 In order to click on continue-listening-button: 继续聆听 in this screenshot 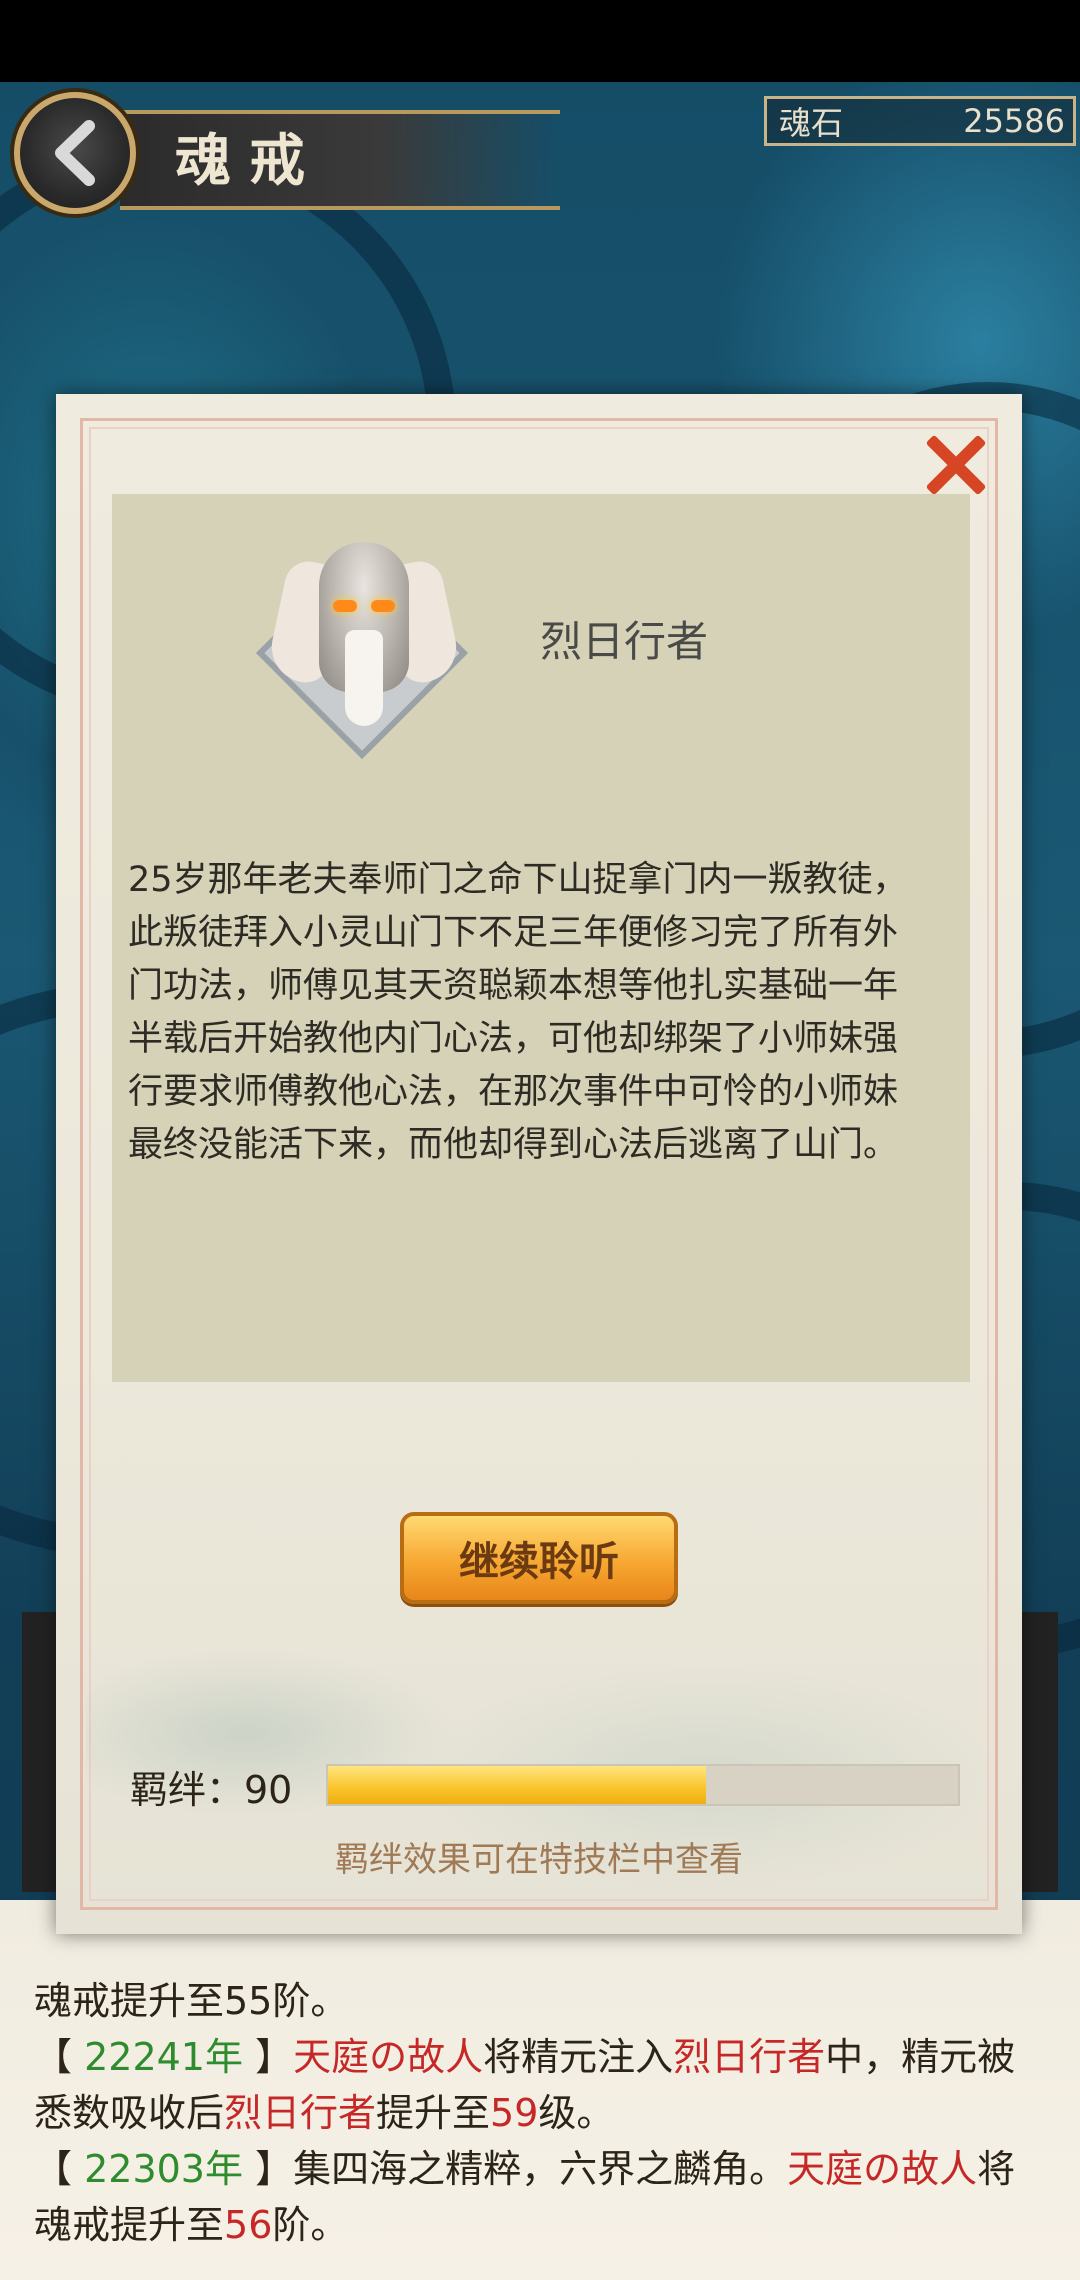, I will do `click(539, 1558)`.